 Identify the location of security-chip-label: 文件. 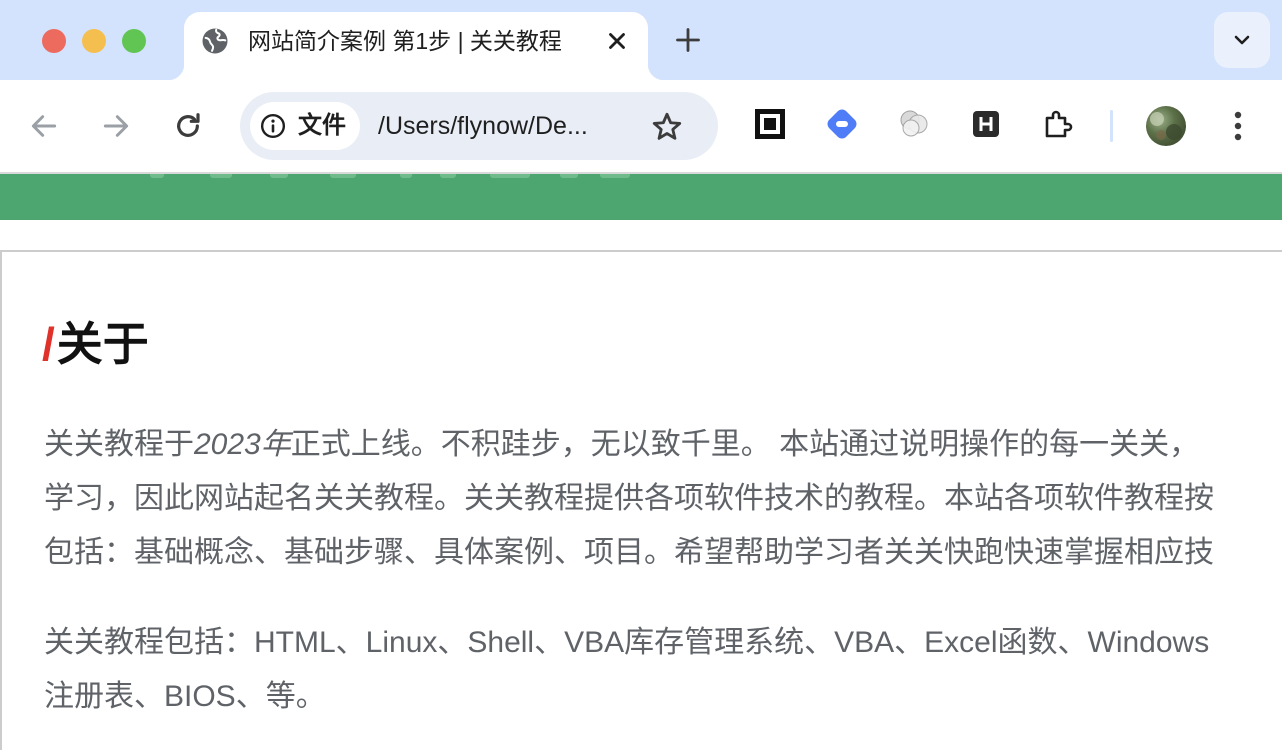
(322, 125).